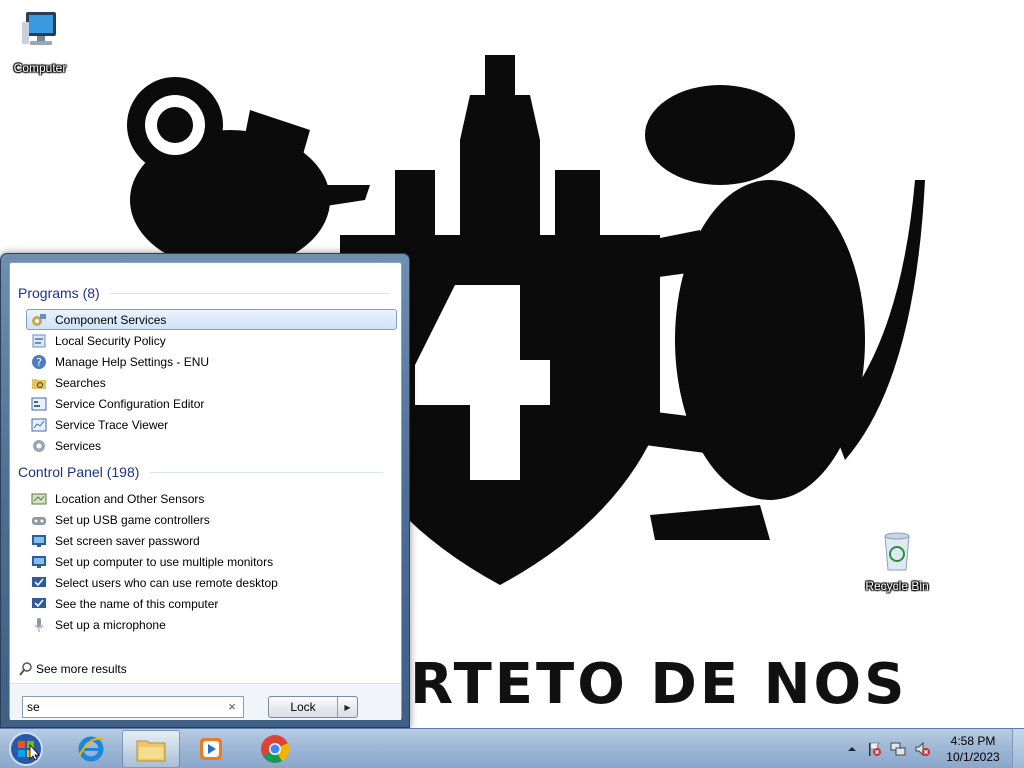 The height and width of the screenshot is (768, 1024). Describe the element at coordinates (211, 361) in the screenshot. I see `result-manage-help-settings: ? Manage Help Settings - ENU` at that location.